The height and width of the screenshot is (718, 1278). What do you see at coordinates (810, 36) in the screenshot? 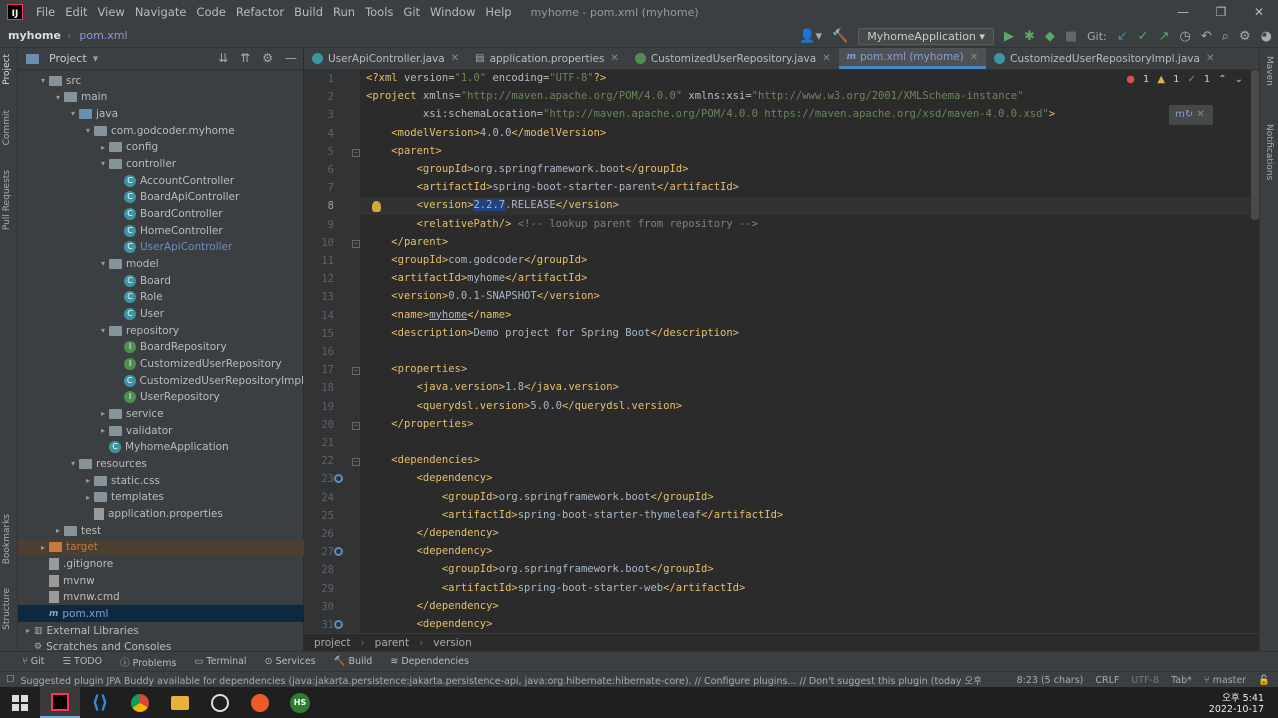
I see `user-icon: 👤▾` at bounding box center [810, 36].